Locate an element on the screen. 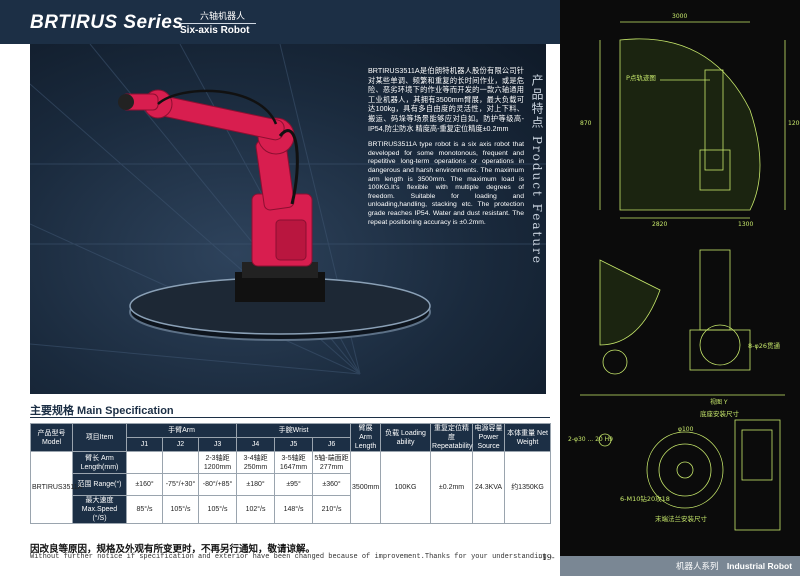 This screenshot has width=800, height=576. page-number: -19- is located at coordinates (547, 557).